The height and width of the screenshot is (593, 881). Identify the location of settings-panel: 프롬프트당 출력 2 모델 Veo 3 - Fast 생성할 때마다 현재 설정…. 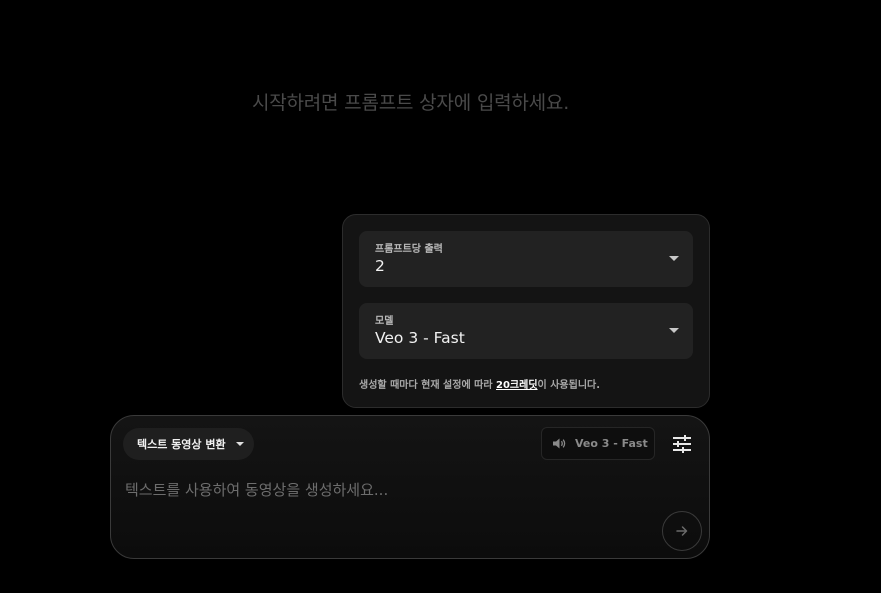
(526, 311).